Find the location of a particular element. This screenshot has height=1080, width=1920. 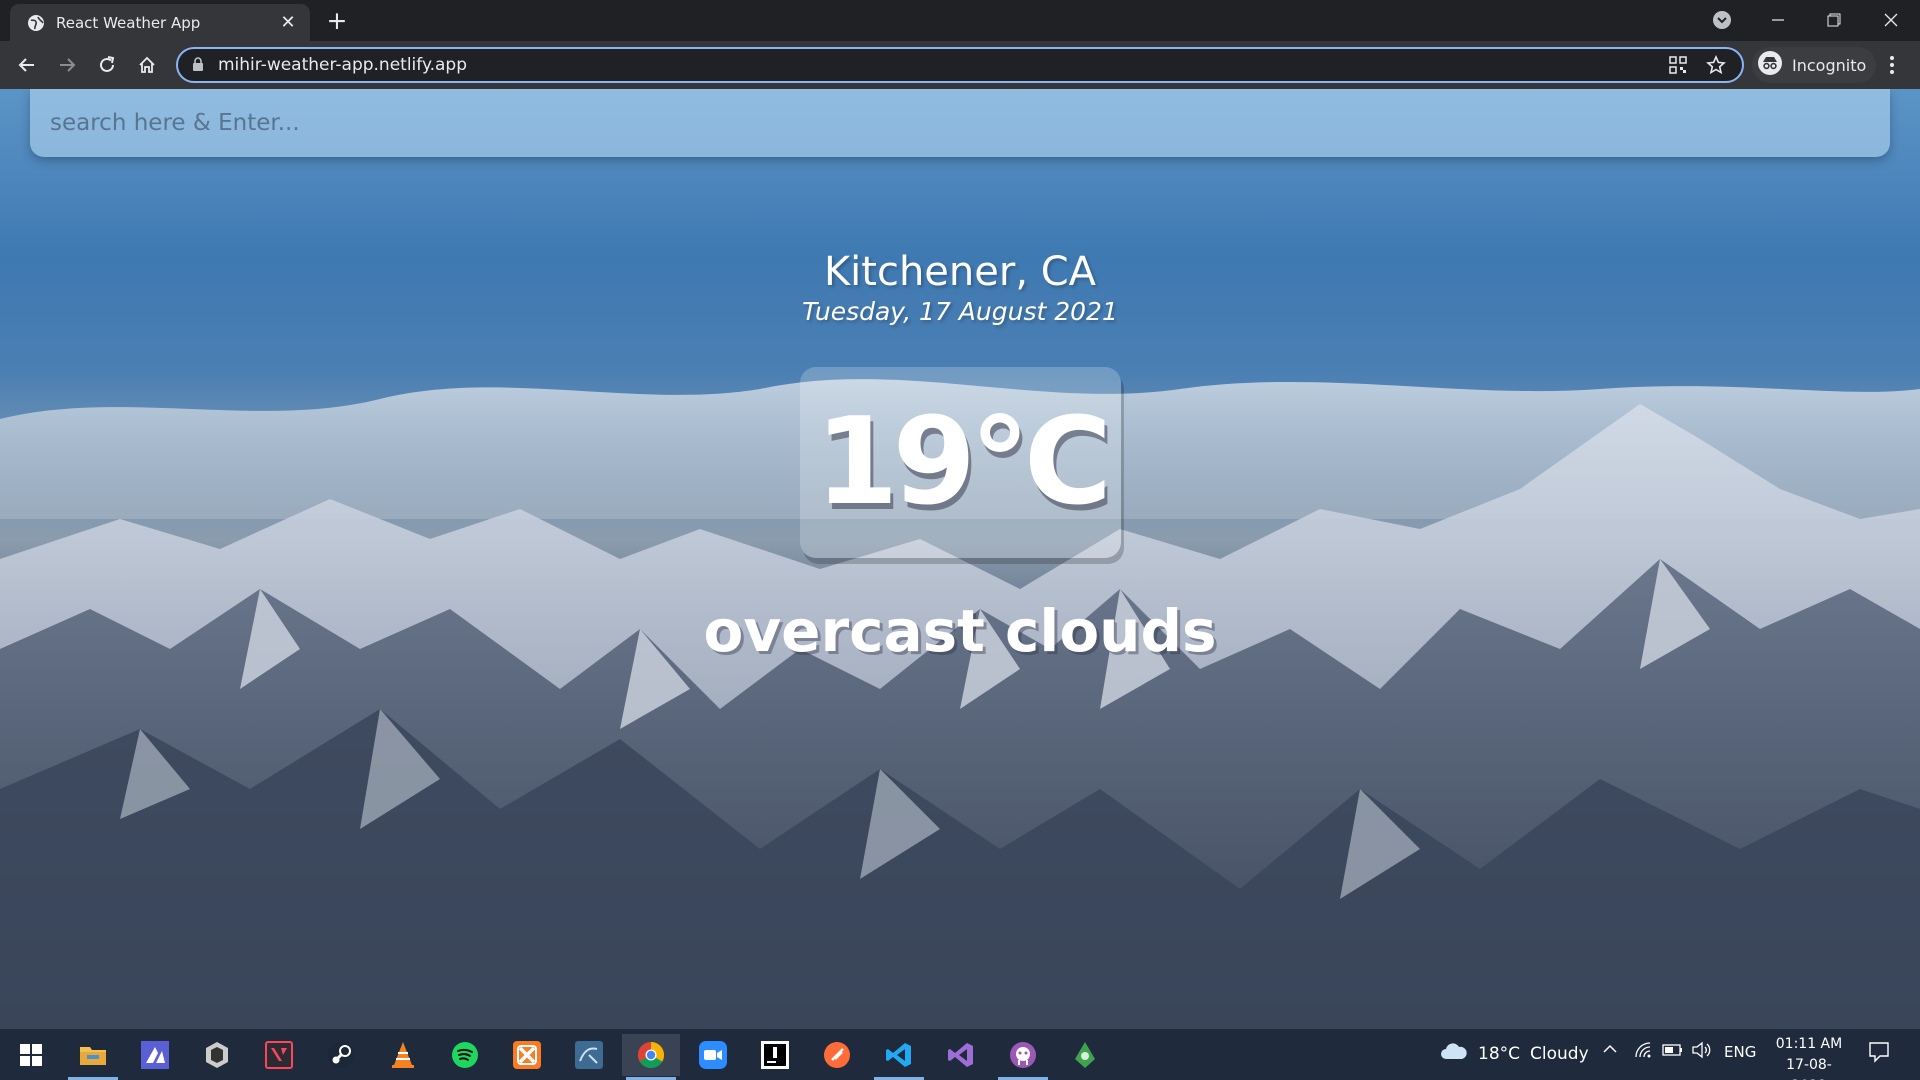

search-input is located at coordinates (960, 123).